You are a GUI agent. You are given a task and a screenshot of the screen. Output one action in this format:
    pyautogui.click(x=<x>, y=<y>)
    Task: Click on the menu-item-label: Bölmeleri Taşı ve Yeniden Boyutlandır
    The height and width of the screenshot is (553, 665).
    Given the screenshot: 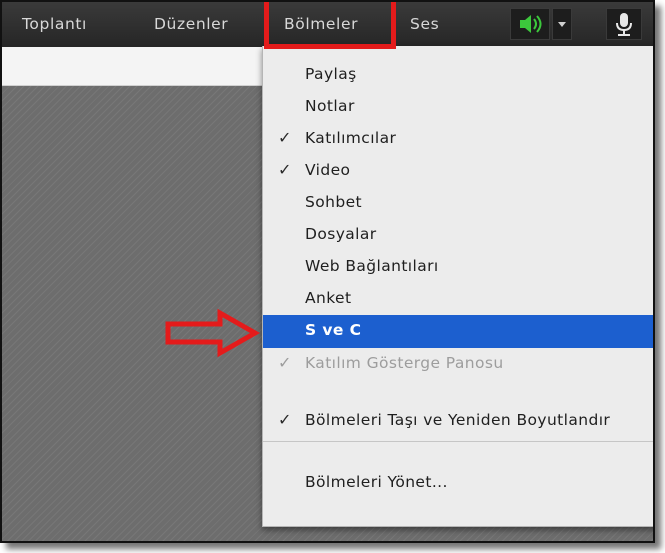 What is the action you would take?
    pyautogui.click(x=458, y=420)
    